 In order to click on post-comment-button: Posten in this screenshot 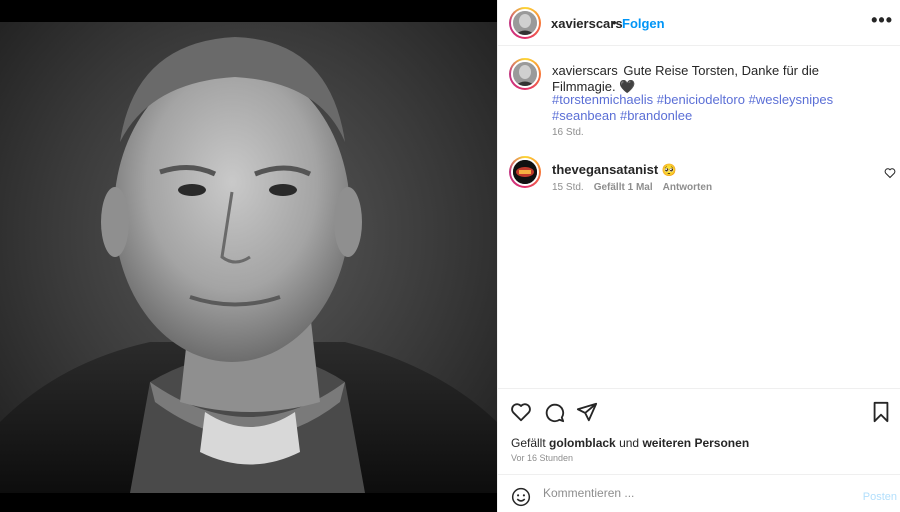, I will do `click(880, 497)`.